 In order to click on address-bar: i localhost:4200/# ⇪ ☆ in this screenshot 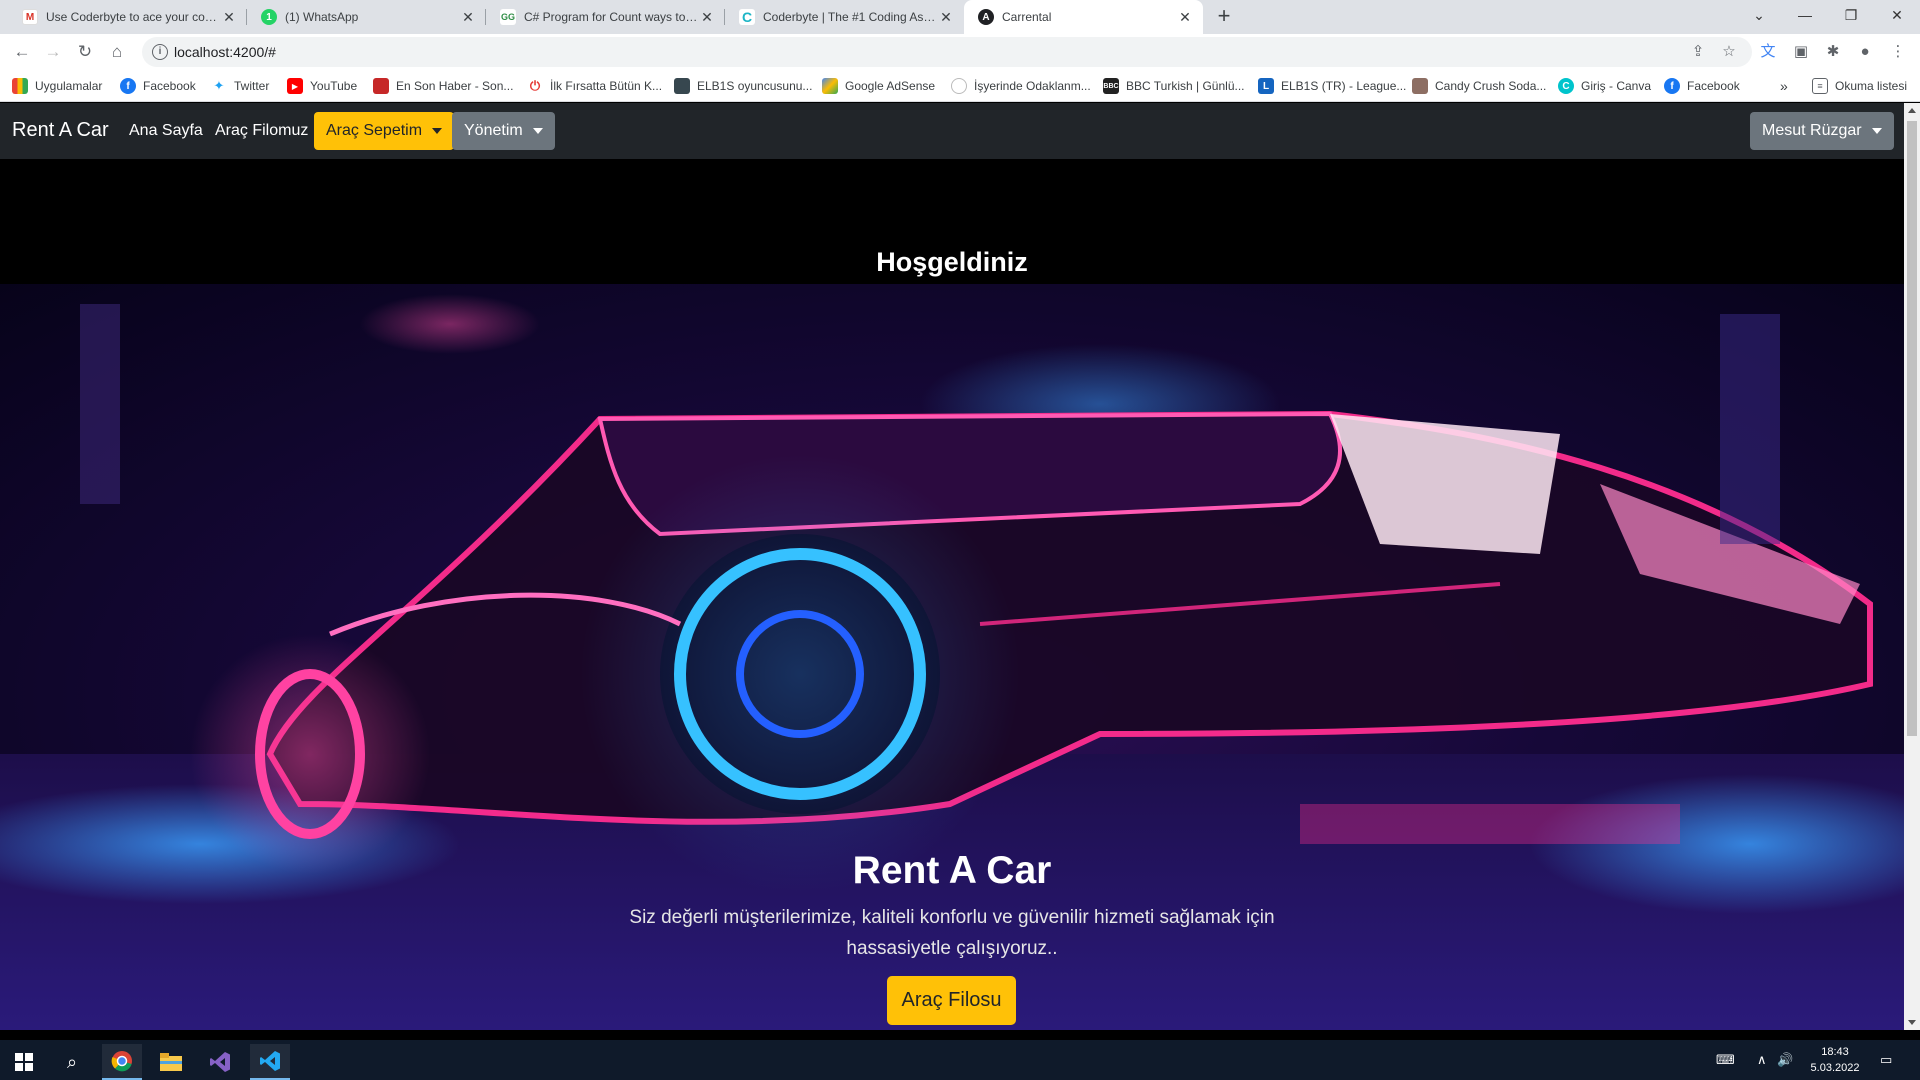, I will do `click(947, 52)`.